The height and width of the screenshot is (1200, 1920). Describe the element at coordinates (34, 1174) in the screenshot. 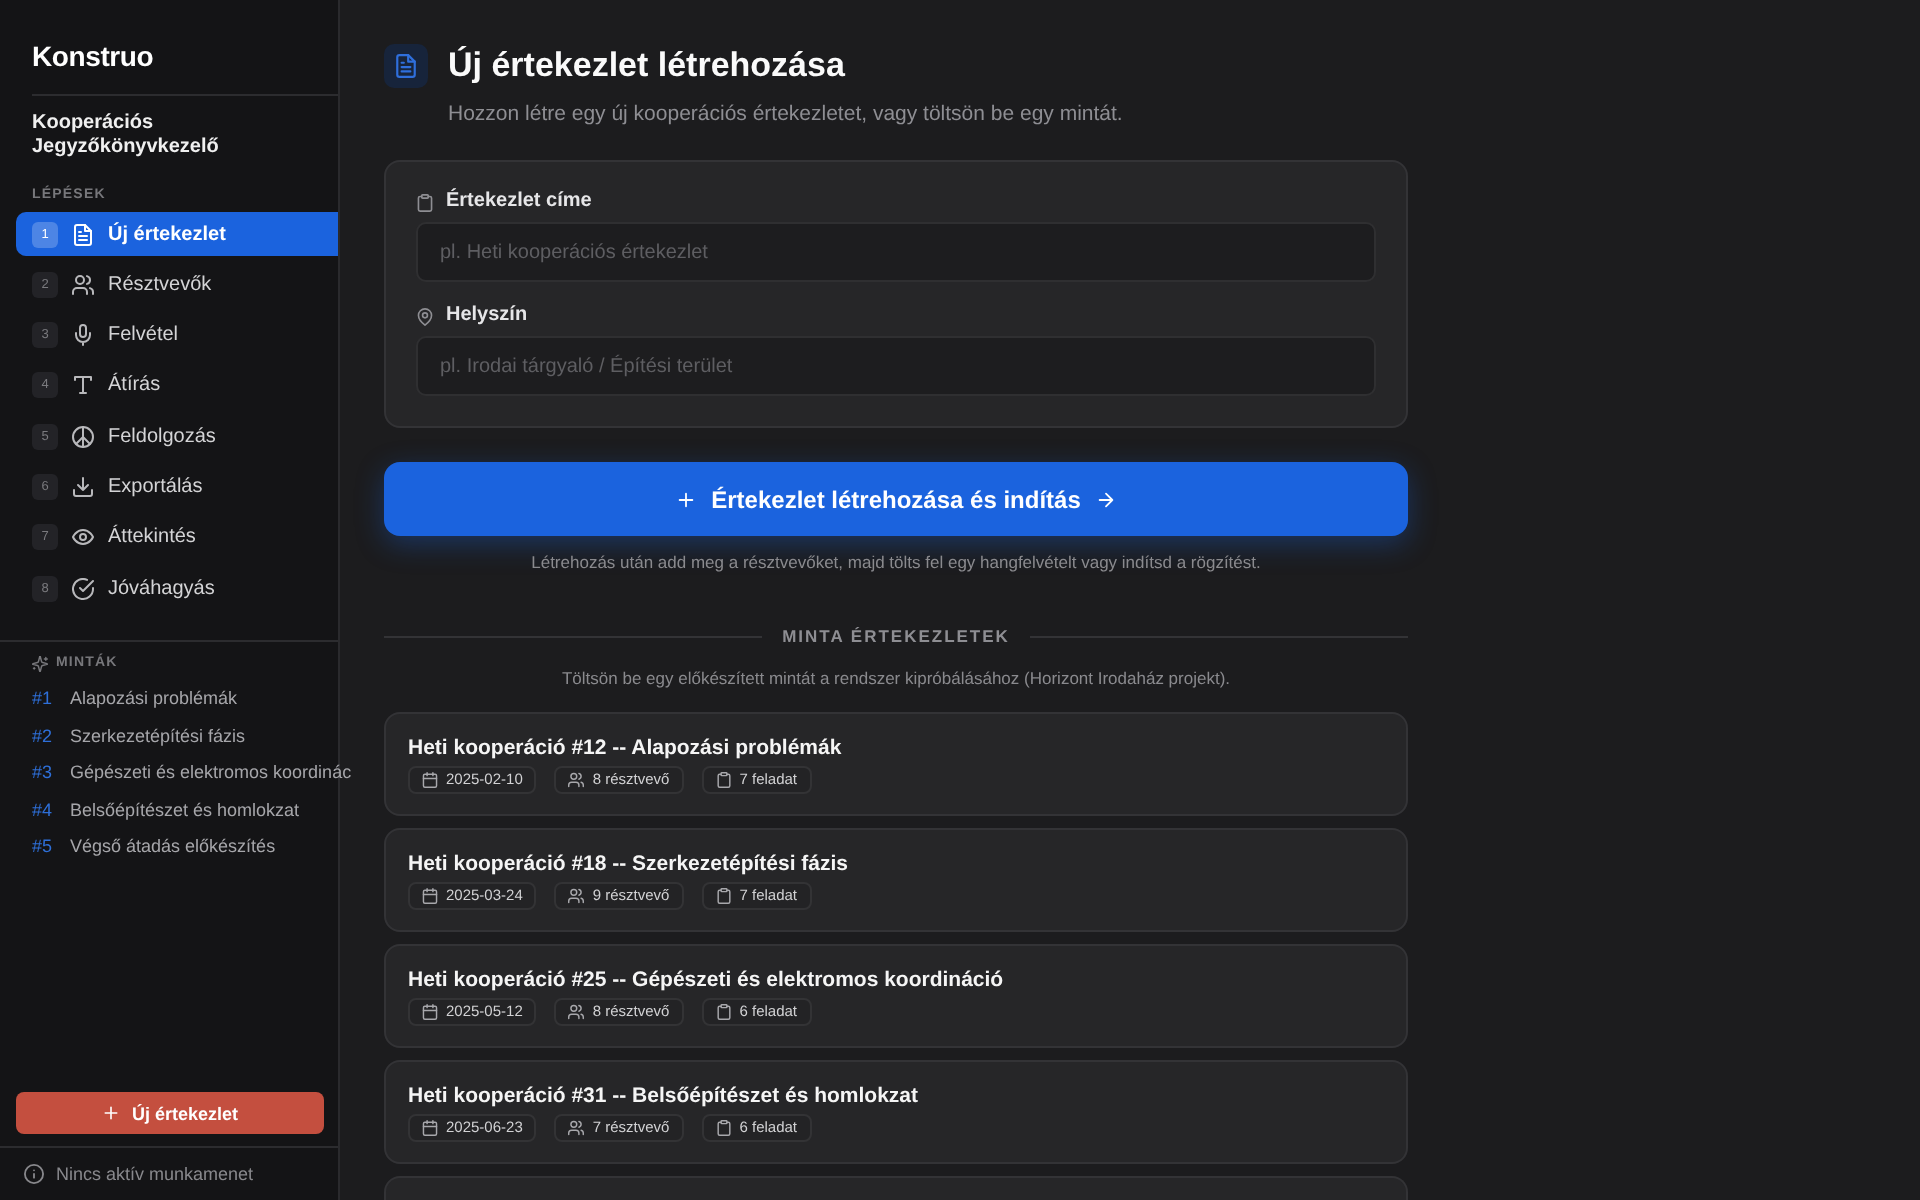

I see `info-icon` at that location.